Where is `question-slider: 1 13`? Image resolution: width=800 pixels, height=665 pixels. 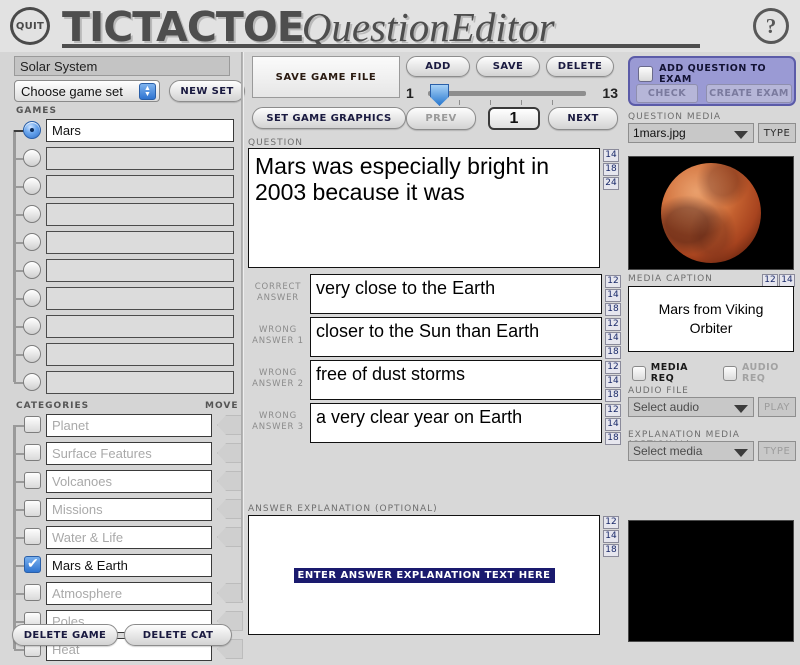 question-slider: 1 13 is located at coordinates (512, 94).